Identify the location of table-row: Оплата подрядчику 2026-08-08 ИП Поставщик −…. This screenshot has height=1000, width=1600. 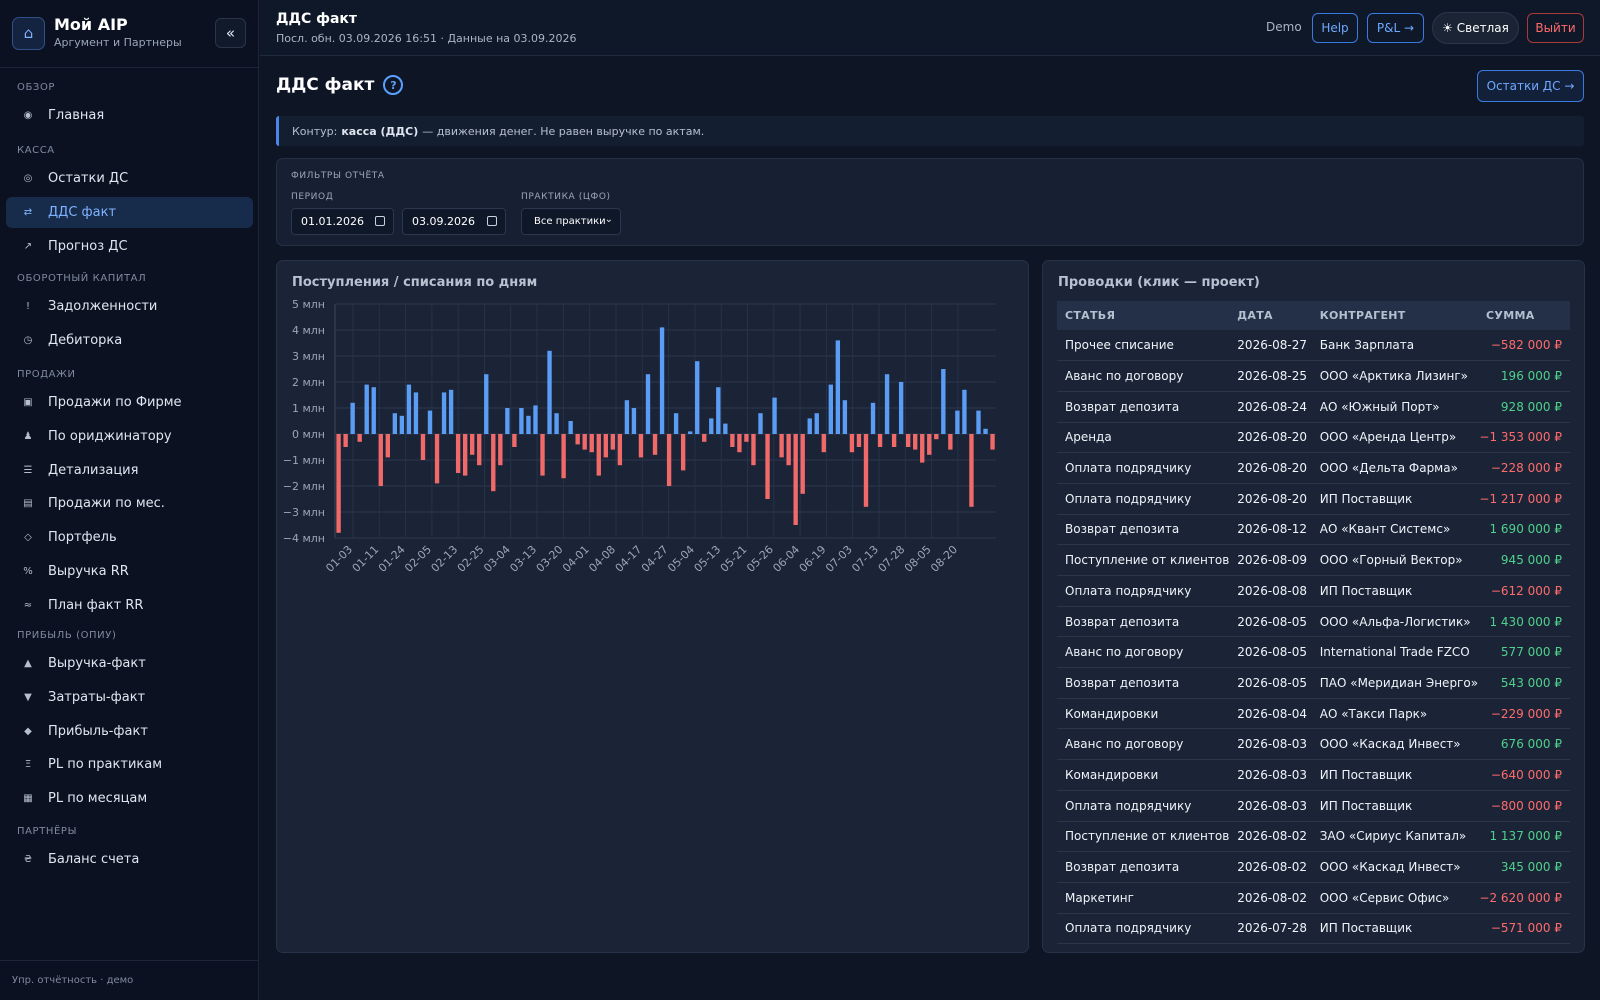
(1313, 591).